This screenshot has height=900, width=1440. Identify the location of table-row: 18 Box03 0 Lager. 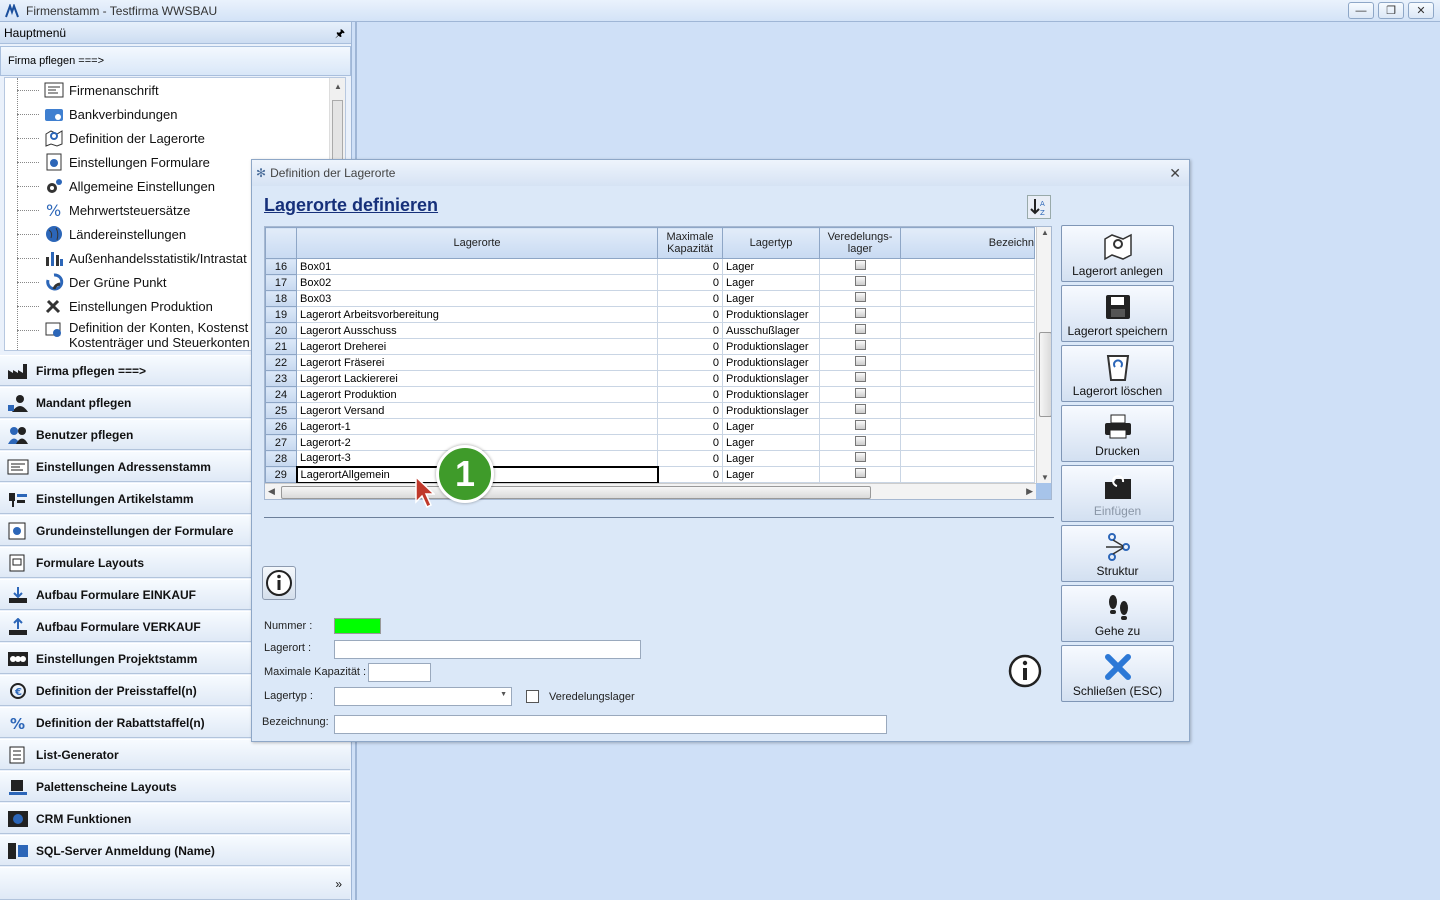
(650, 298).